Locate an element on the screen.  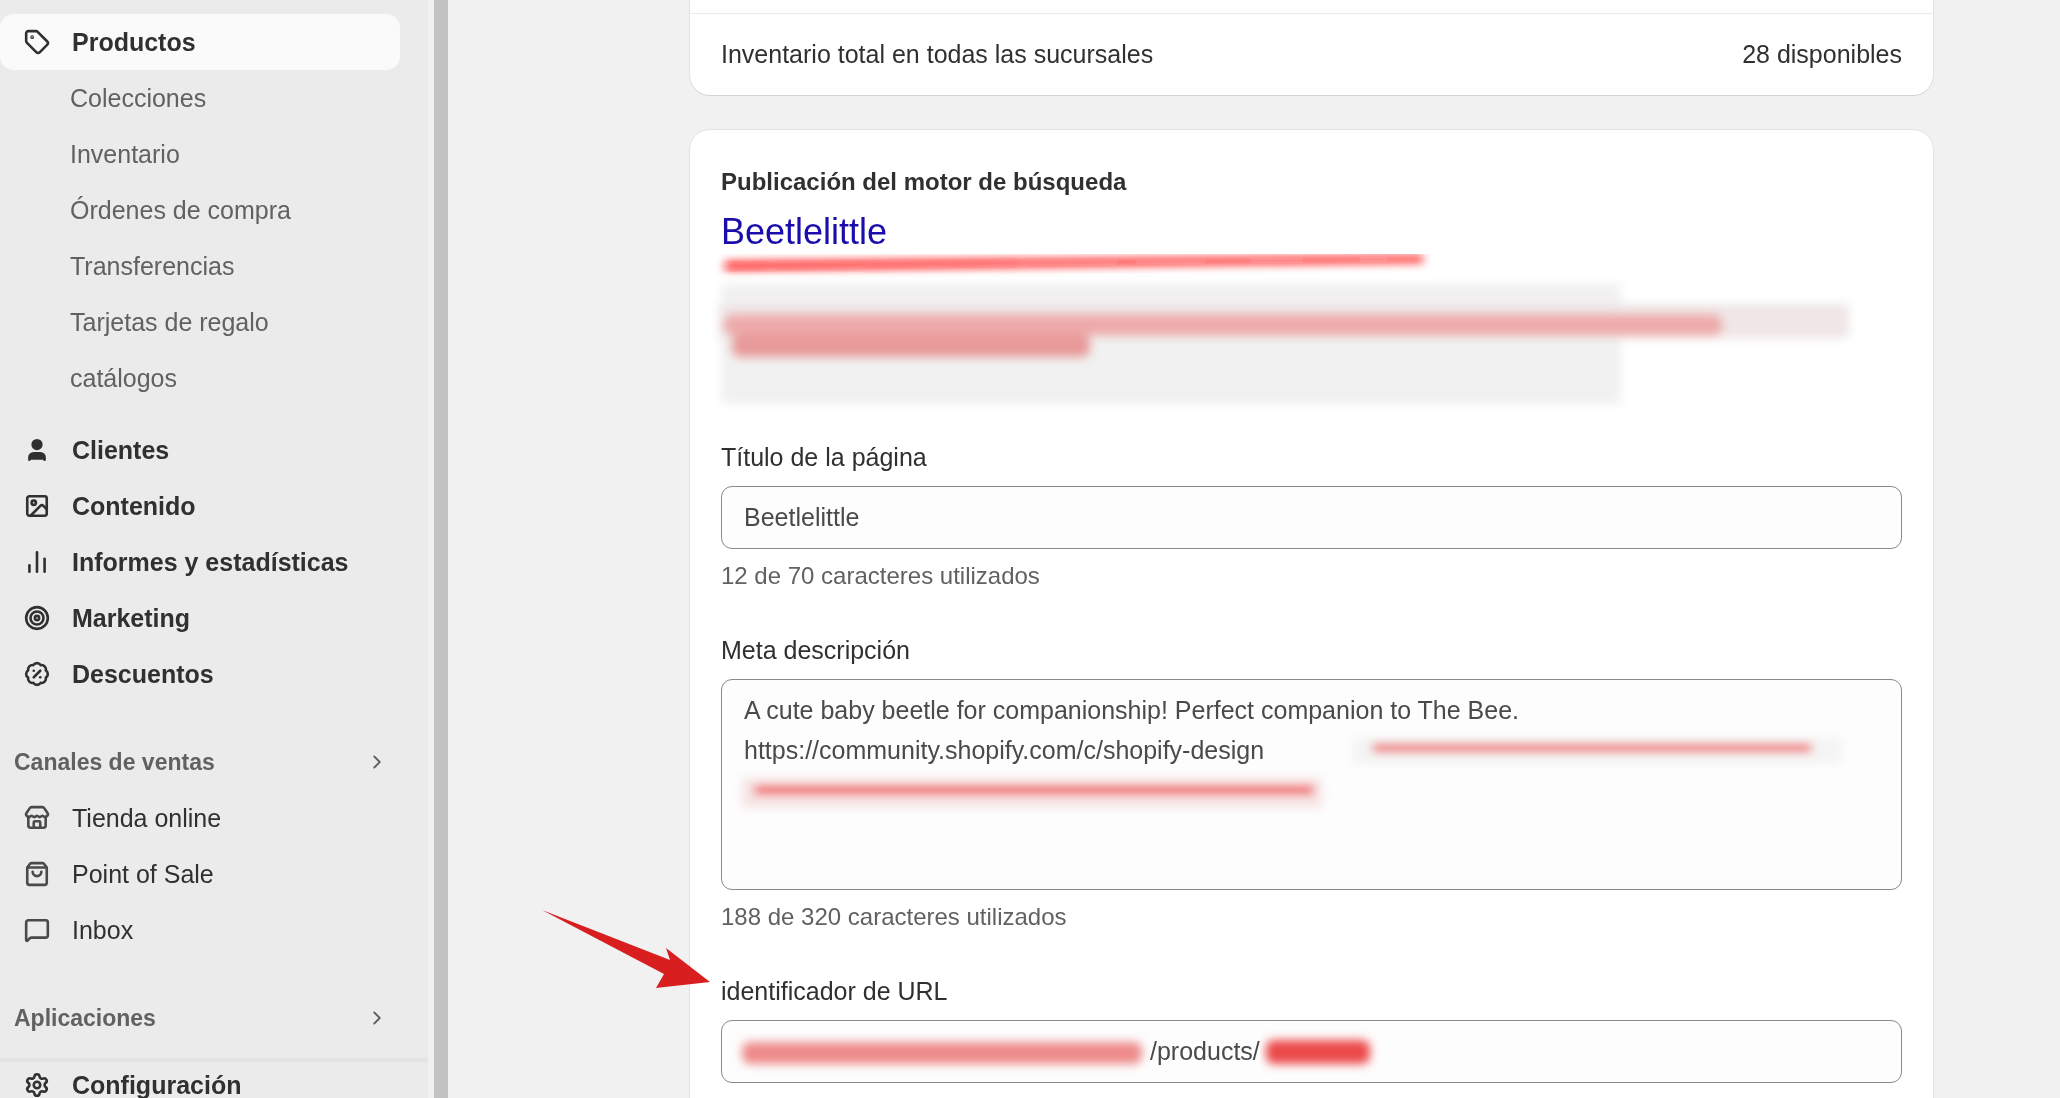
chat-icon is located at coordinates (37, 930).